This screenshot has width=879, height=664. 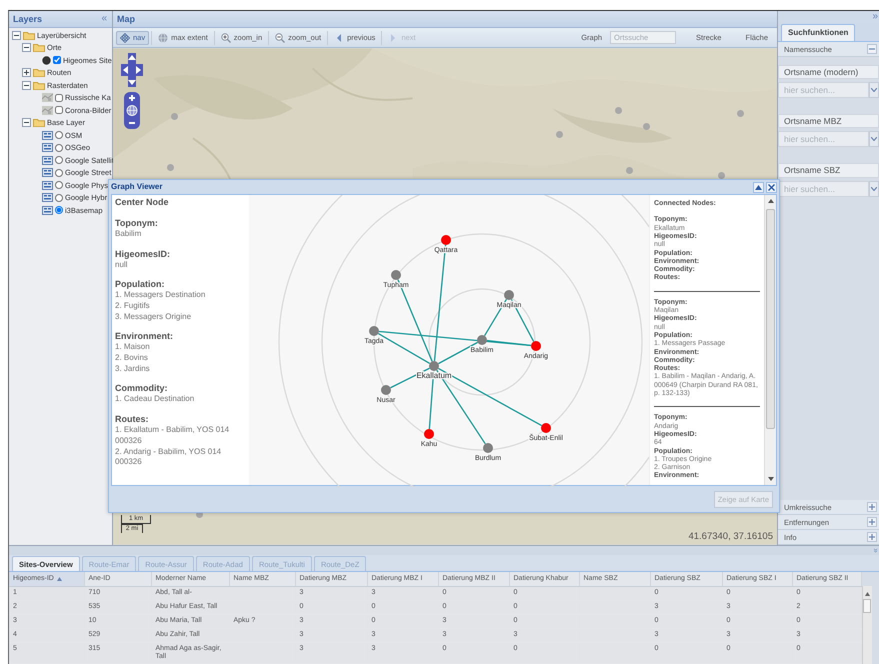 What do you see at coordinates (132, 358) in the screenshot?
I see `field-value: 2. Bovins` at bounding box center [132, 358].